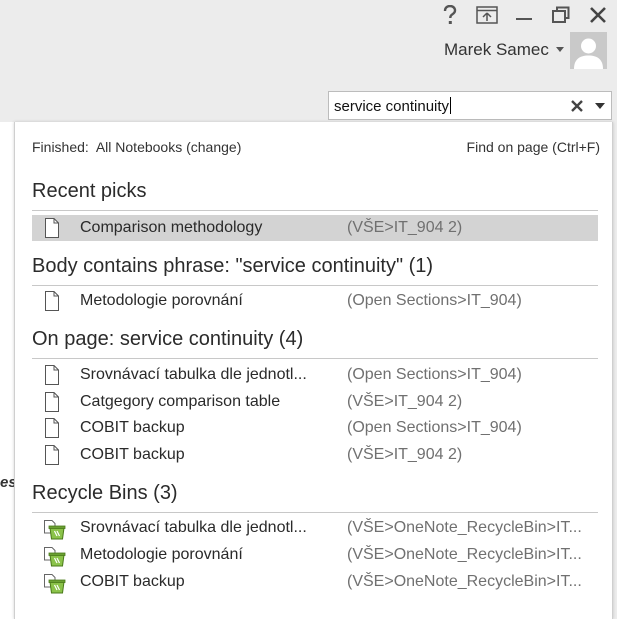  I want to click on section-heading-recent-picks: Recent picks, so click(89, 191).